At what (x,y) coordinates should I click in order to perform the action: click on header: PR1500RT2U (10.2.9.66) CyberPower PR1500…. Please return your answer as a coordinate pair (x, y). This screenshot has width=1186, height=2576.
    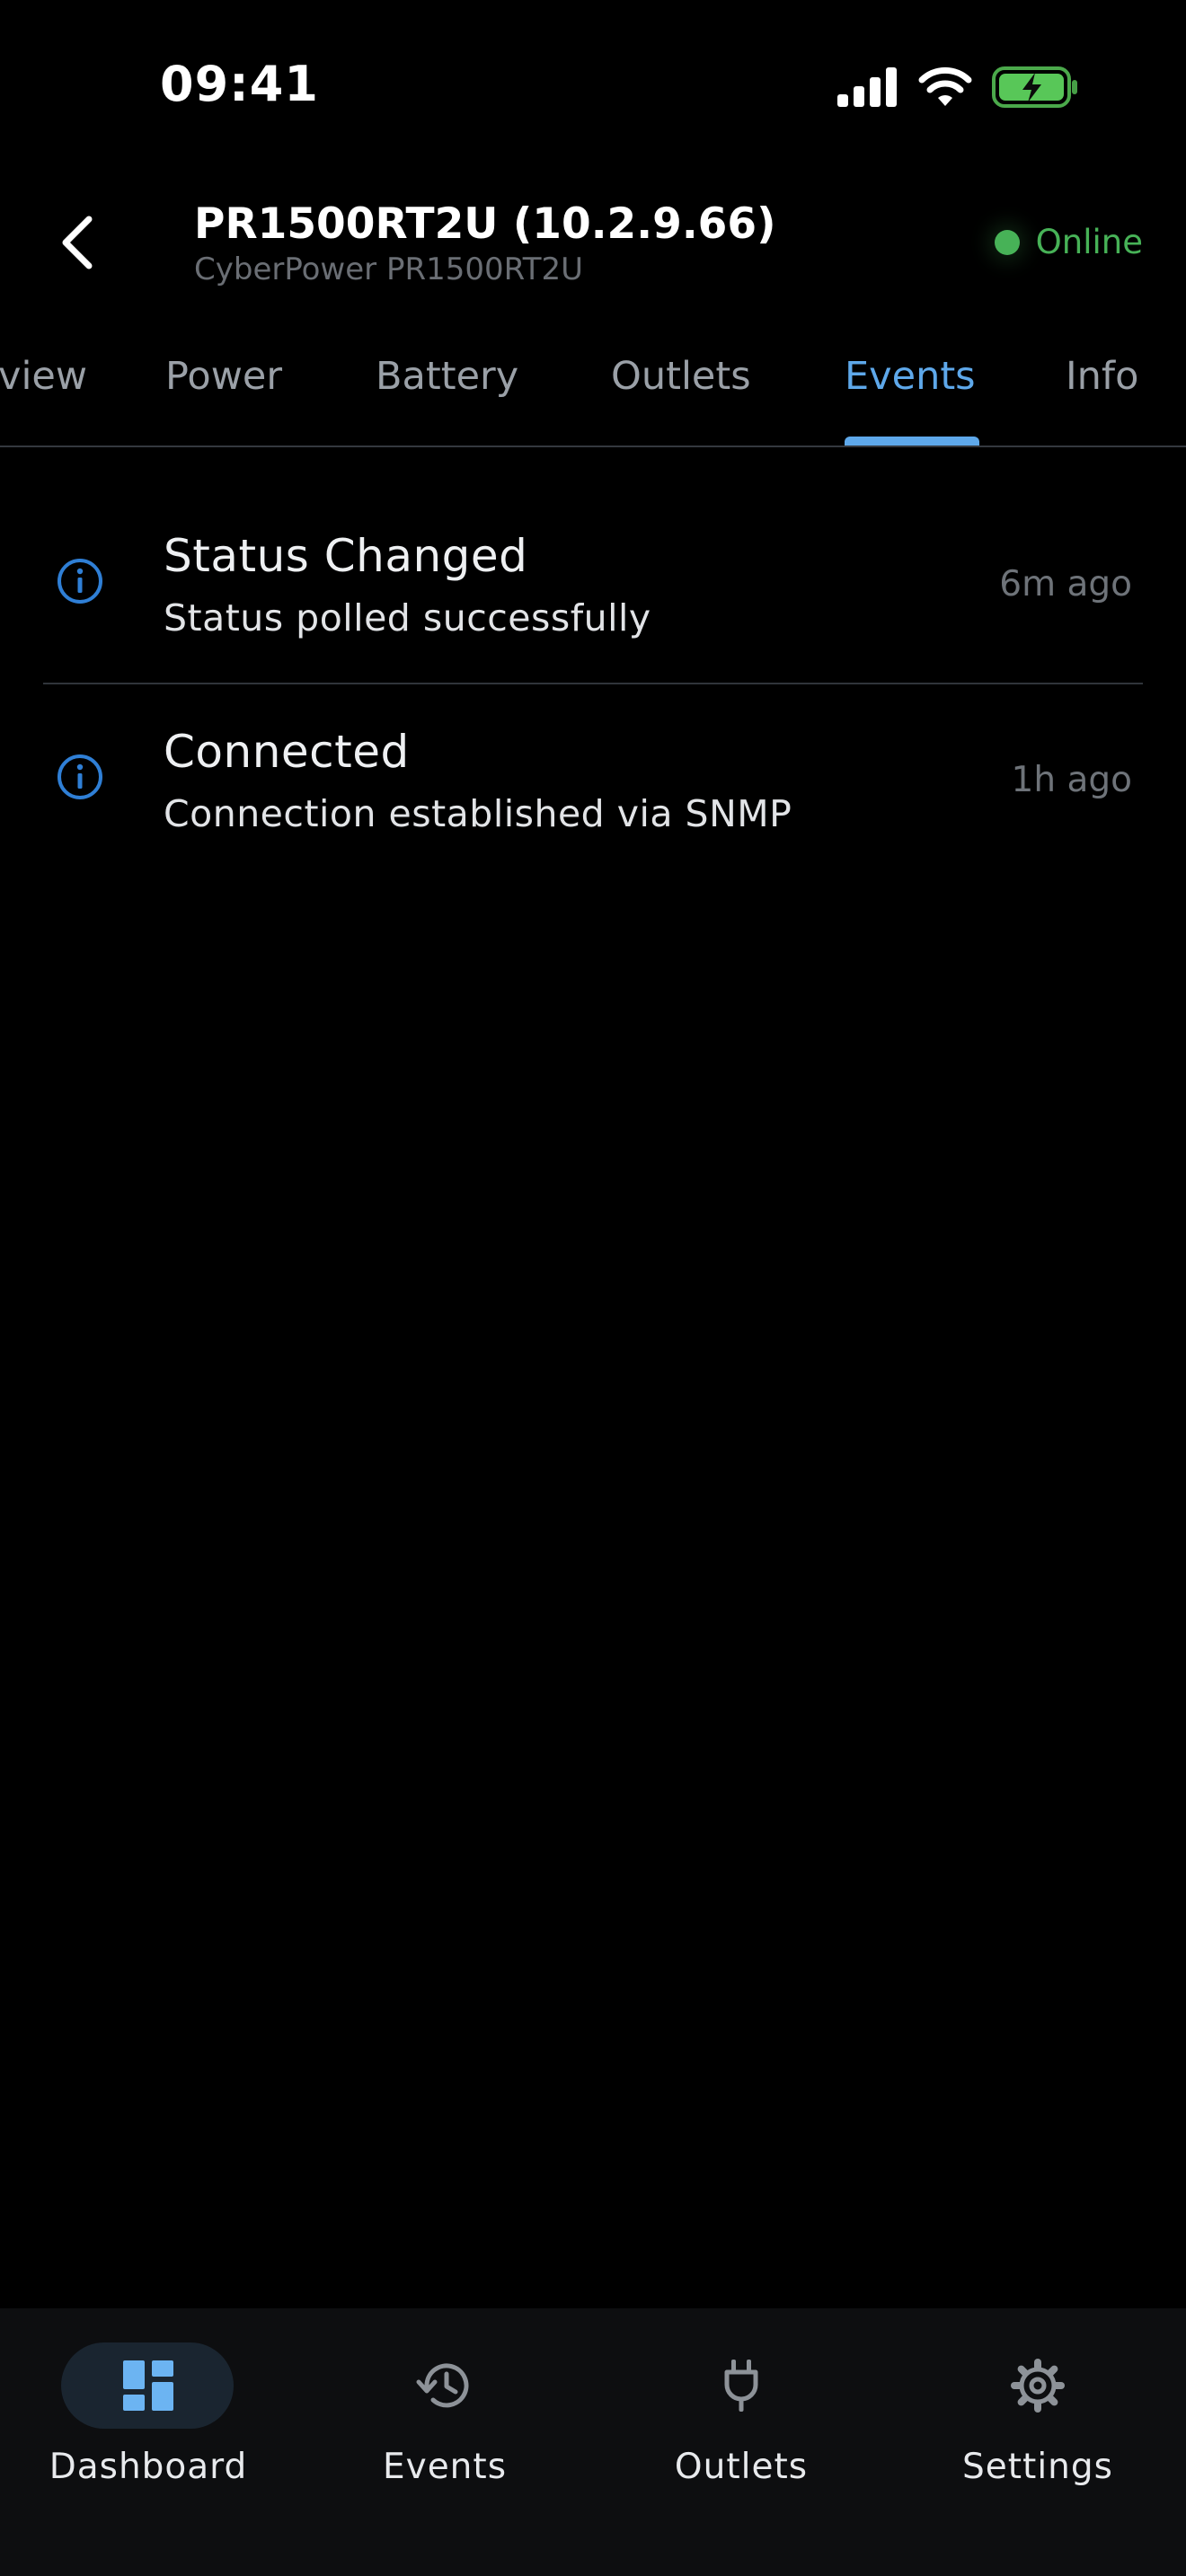
    Looking at the image, I should click on (593, 242).